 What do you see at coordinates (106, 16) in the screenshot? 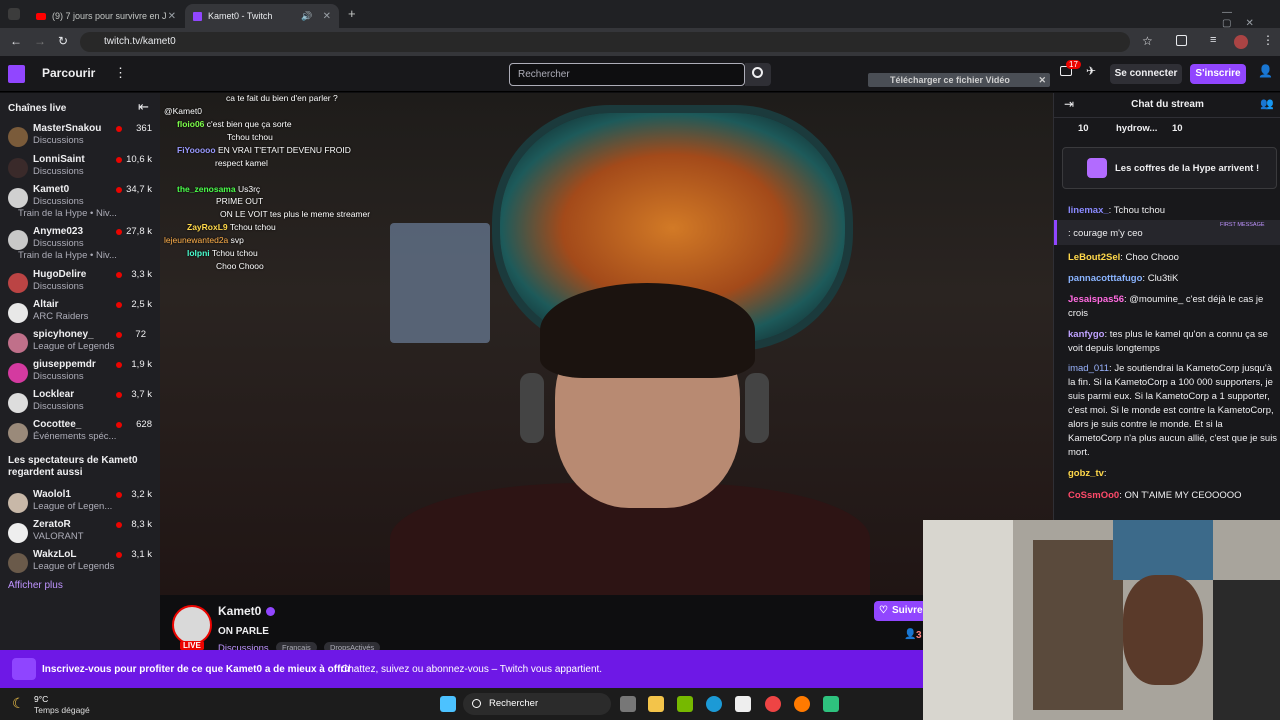
I see `tab-youtube: (9) 7 jours pour survivre en Jung ✕` at bounding box center [106, 16].